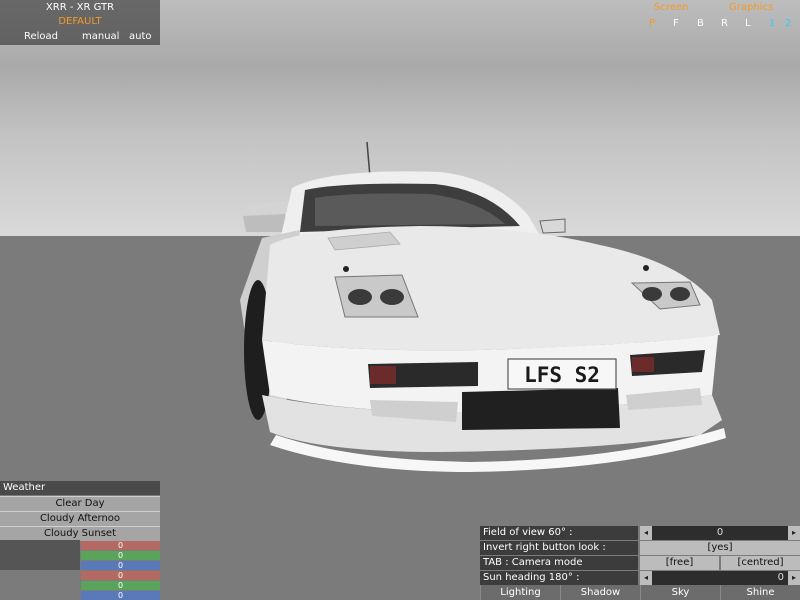 The width and height of the screenshot is (800, 600). Describe the element at coordinates (80, 7) in the screenshot. I see `car-name: XRR - XR GTR` at that location.